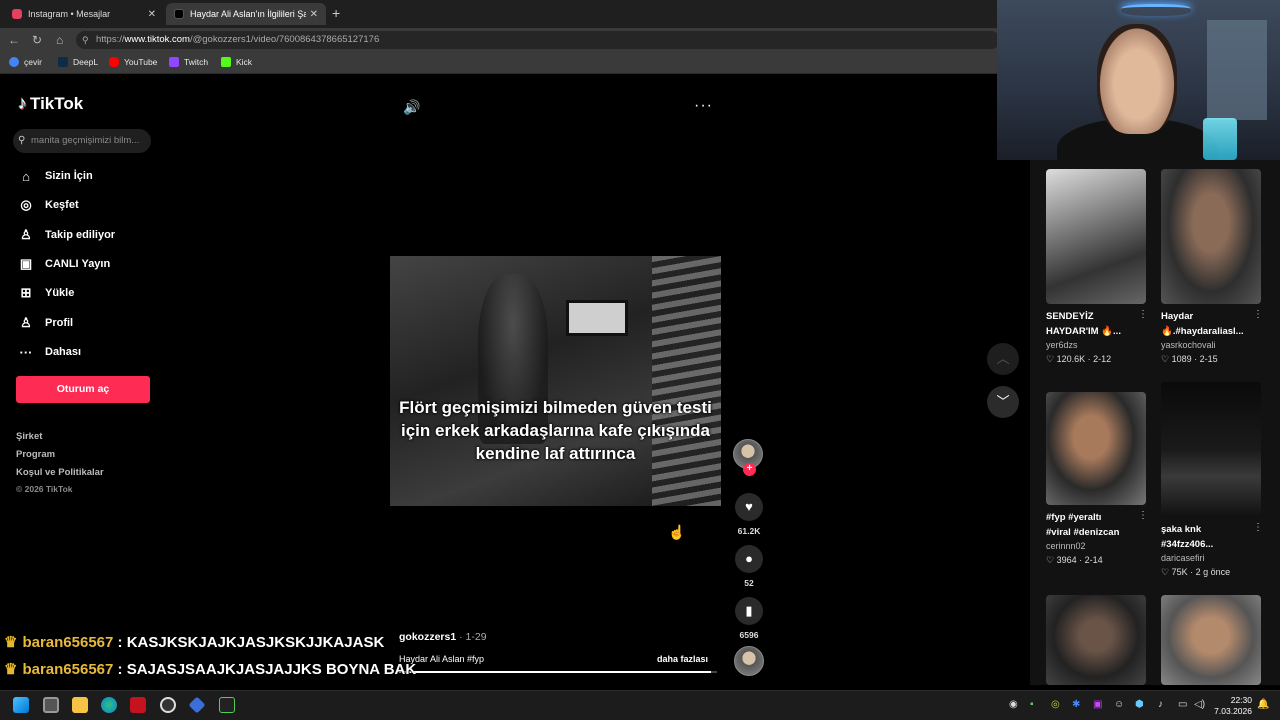  Describe the element at coordinates (21, 705) in the screenshot. I see `start-icon` at that location.